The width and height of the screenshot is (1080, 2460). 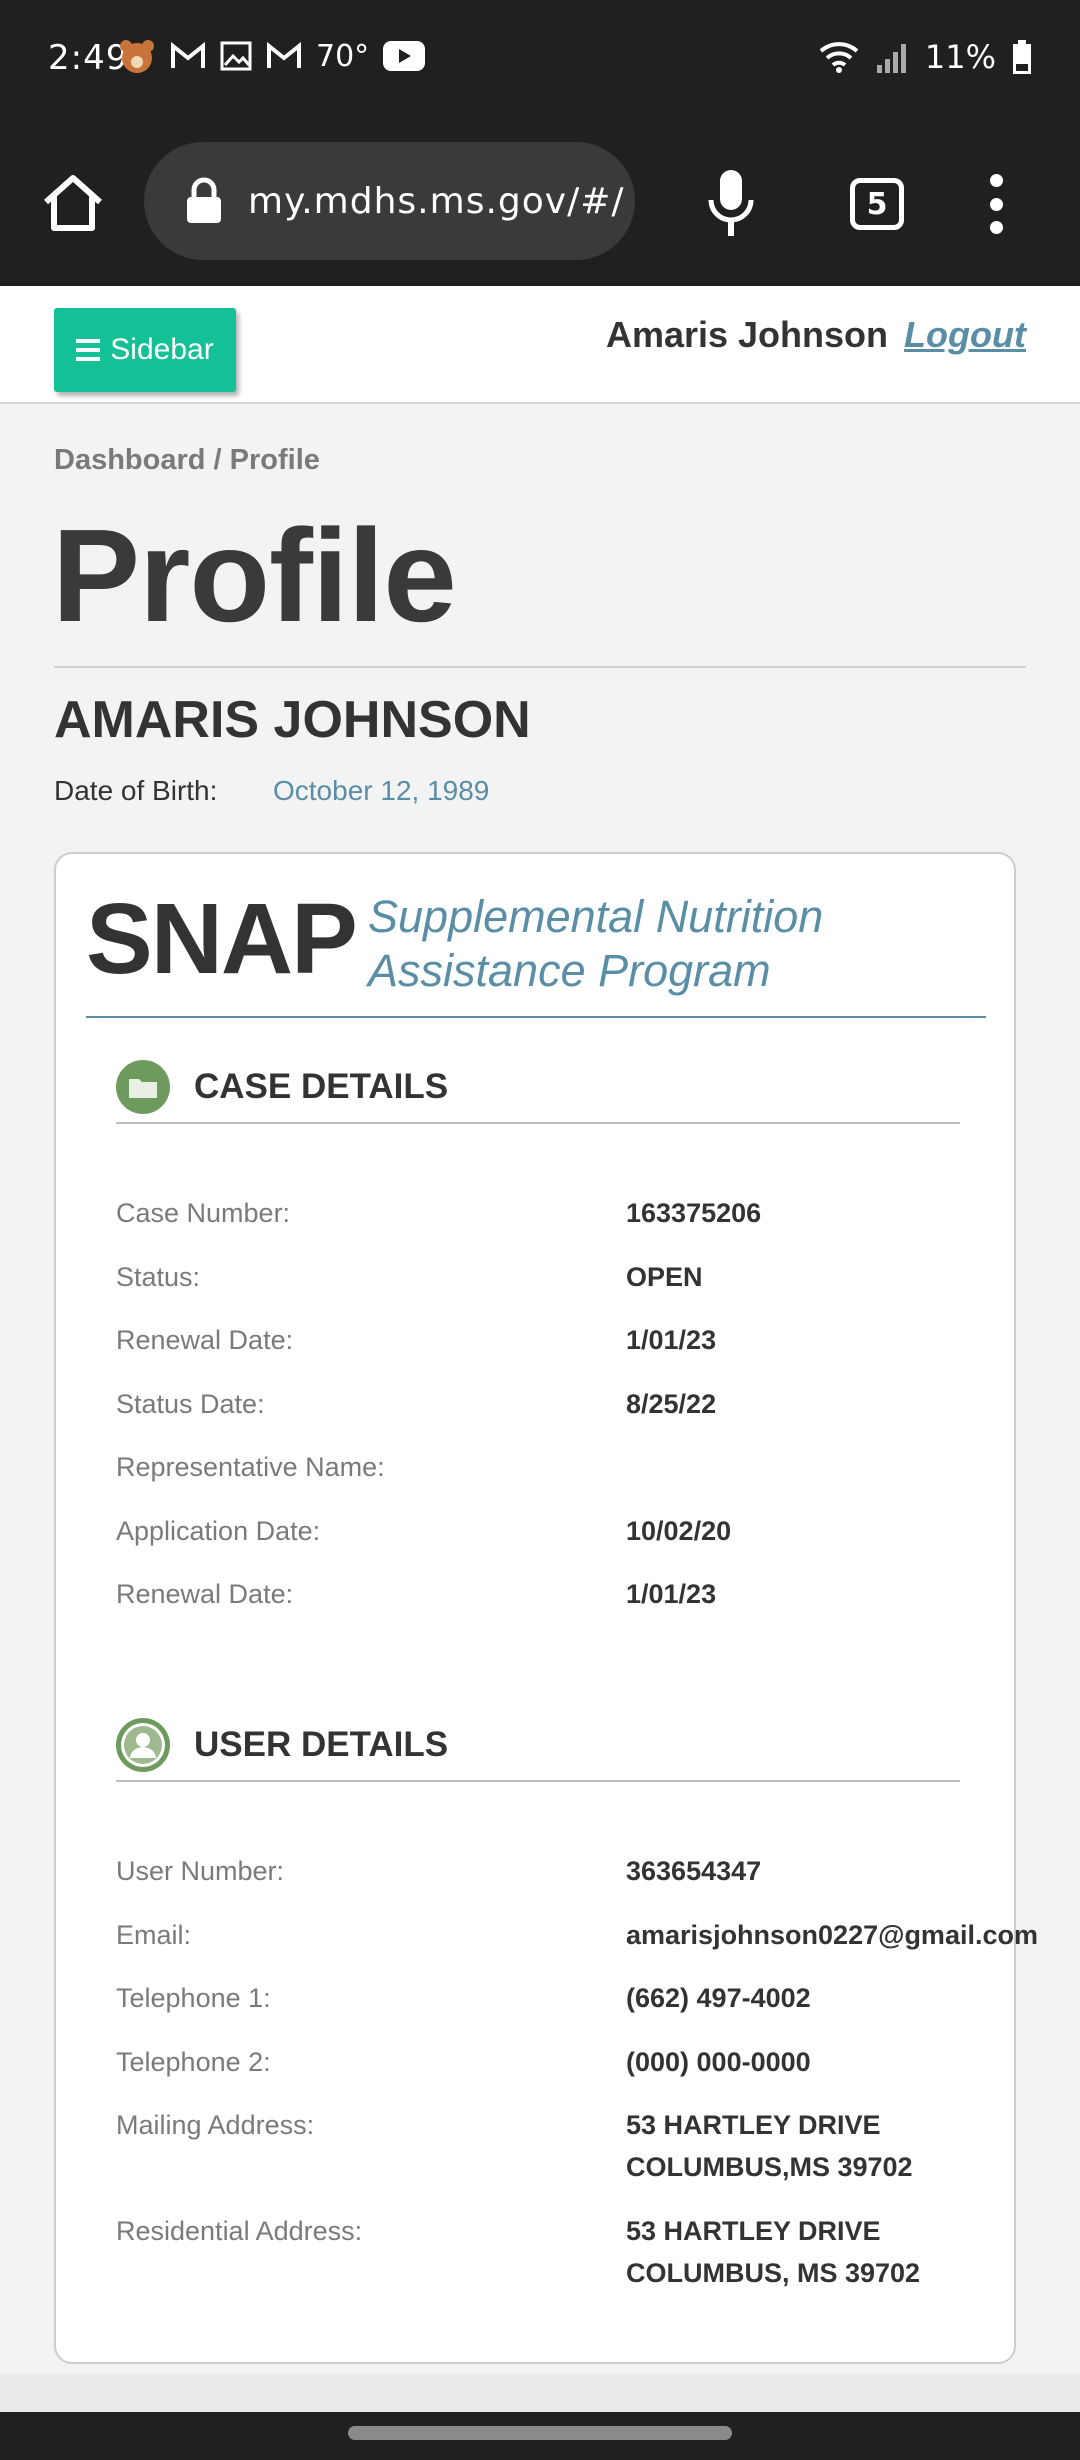 What do you see at coordinates (839, 57) in the screenshot?
I see `wifi-icon` at bounding box center [839, 57].